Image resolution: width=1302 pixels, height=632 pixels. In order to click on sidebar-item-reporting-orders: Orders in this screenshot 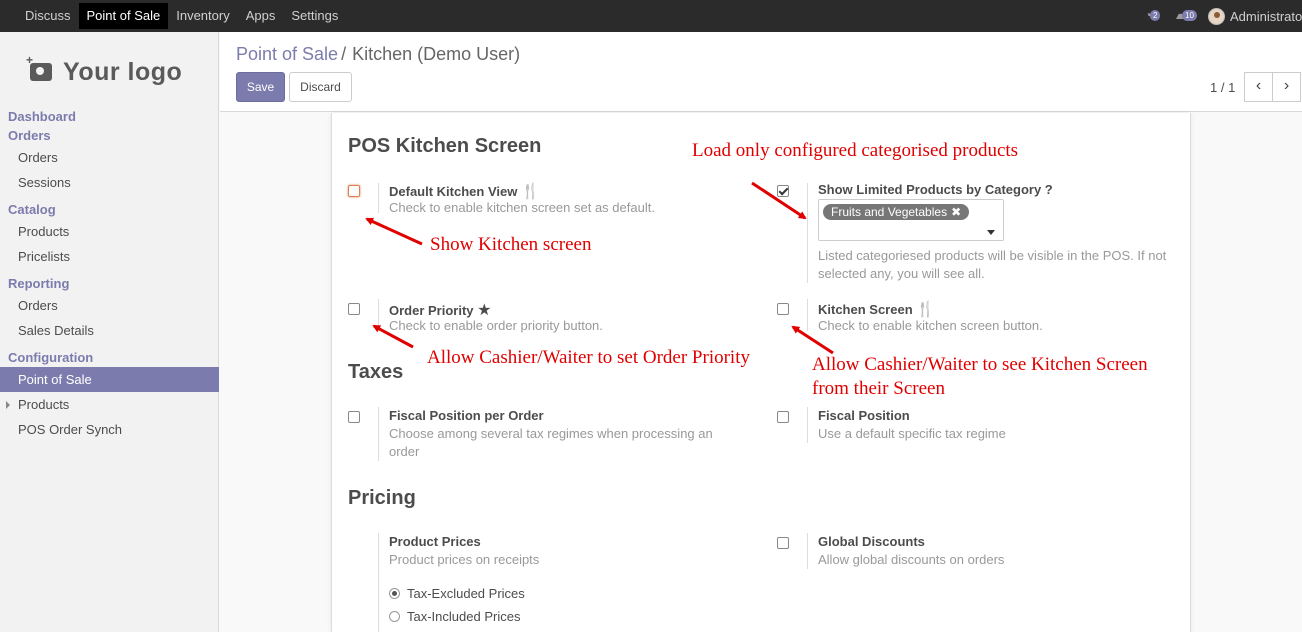, I will do `click(109, 305)`.